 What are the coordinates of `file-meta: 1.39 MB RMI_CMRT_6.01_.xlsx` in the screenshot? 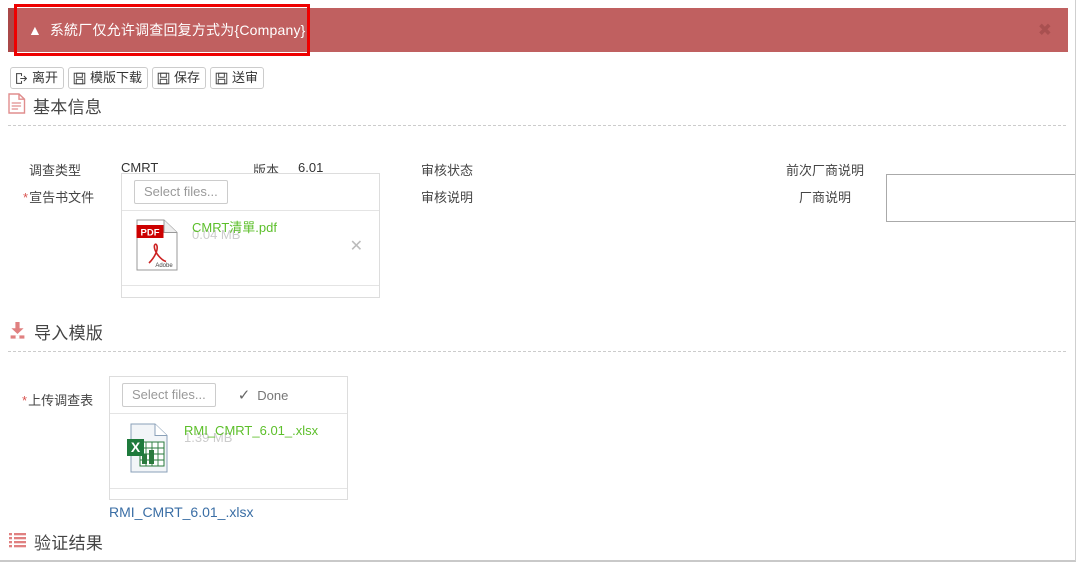 It's located at (251, 434).